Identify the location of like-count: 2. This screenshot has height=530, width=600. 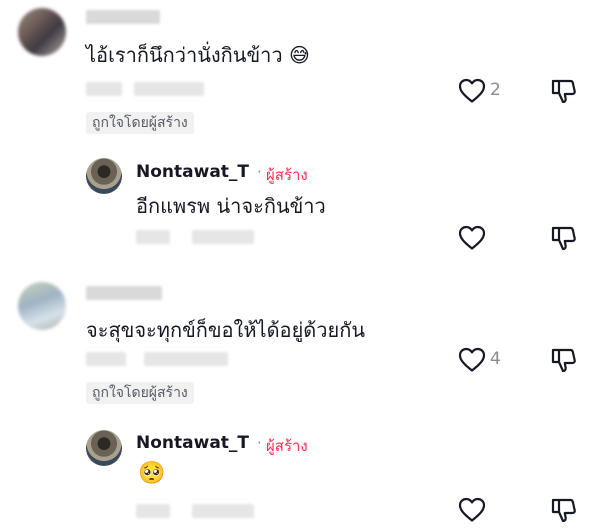
(495, 90).